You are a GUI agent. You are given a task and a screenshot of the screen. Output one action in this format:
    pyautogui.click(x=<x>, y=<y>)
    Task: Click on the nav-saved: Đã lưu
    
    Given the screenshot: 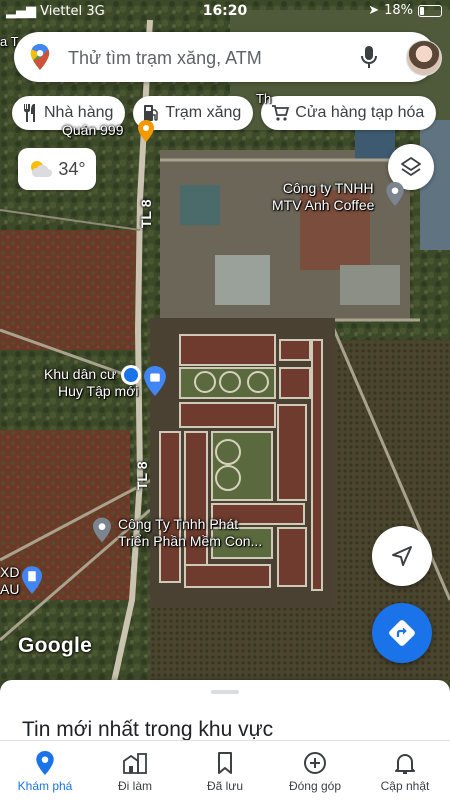 What is the action you would take?
    pyautogui.click(x=225, y=771)
    